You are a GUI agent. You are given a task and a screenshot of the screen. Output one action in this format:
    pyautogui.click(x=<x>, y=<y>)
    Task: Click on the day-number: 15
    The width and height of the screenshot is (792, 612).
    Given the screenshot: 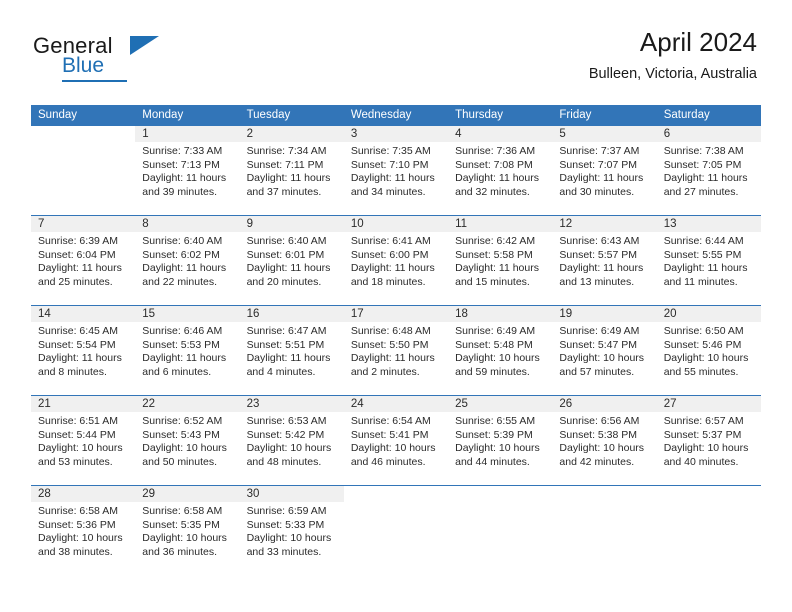 What is the action you would take?
    pyautogui.click(x=187, y=314)
    